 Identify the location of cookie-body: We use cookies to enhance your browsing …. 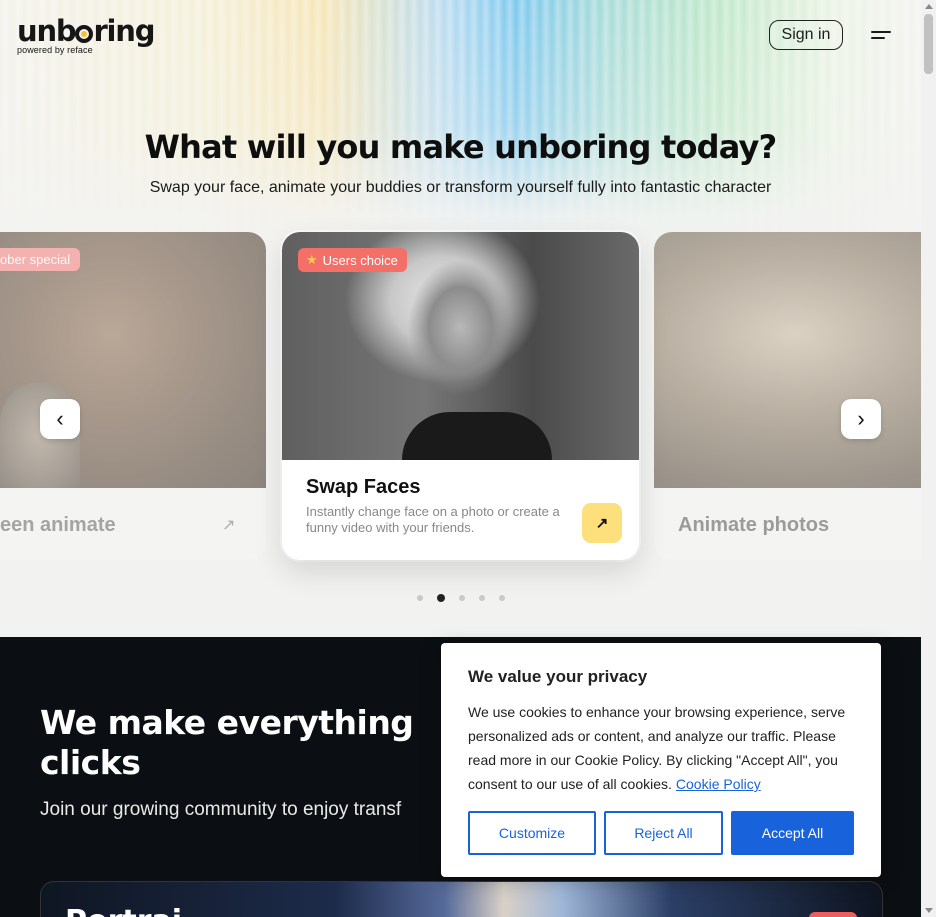
(657, 748).